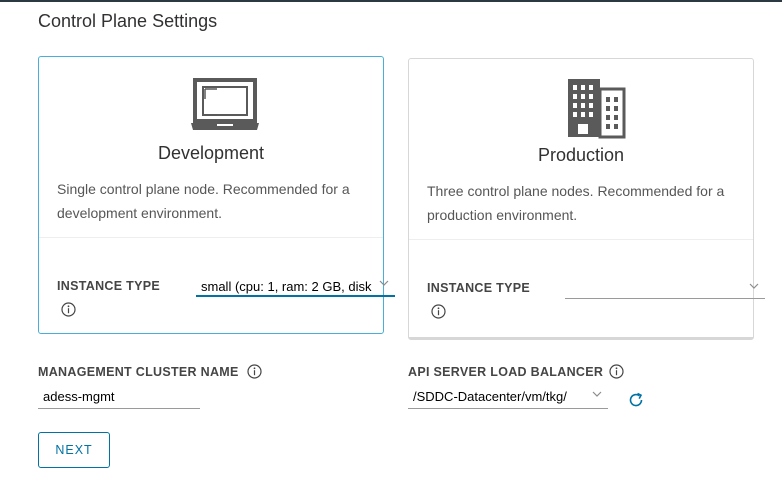  What do you see at coordinates (119, 397) in the screenshot?
I see `cluster-name-input: adess-mgmt` at bounding box center [119, 397].